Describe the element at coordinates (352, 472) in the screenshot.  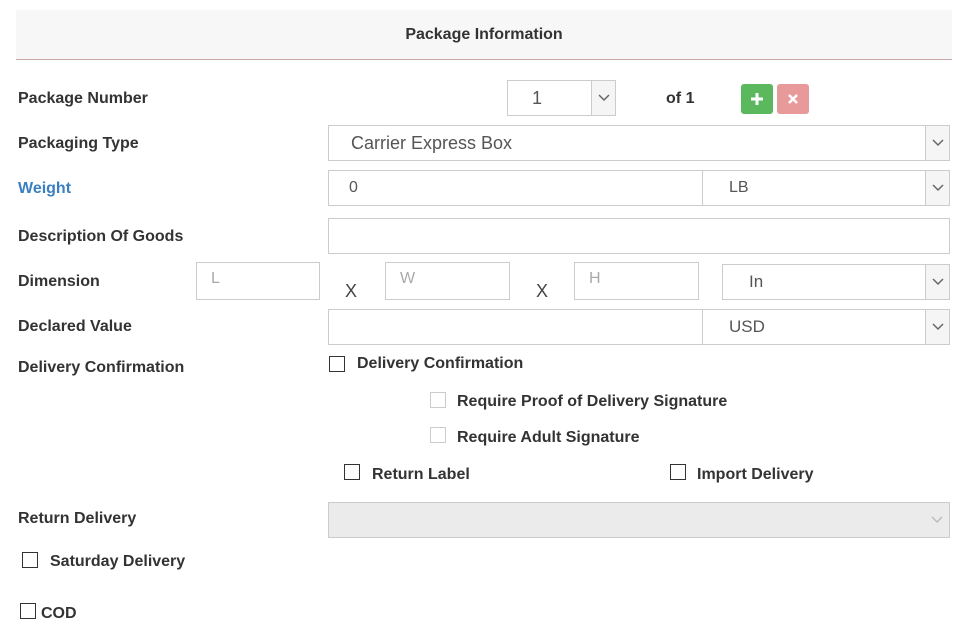
I see `return-label-checkbox` at that location.